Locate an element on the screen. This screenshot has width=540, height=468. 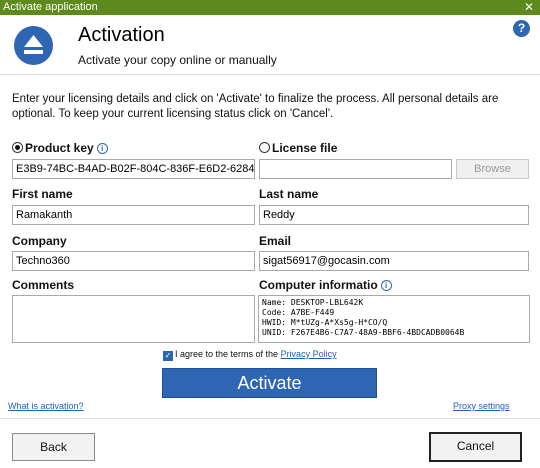
license-file-option: License file is located at coordinates (298, 148).